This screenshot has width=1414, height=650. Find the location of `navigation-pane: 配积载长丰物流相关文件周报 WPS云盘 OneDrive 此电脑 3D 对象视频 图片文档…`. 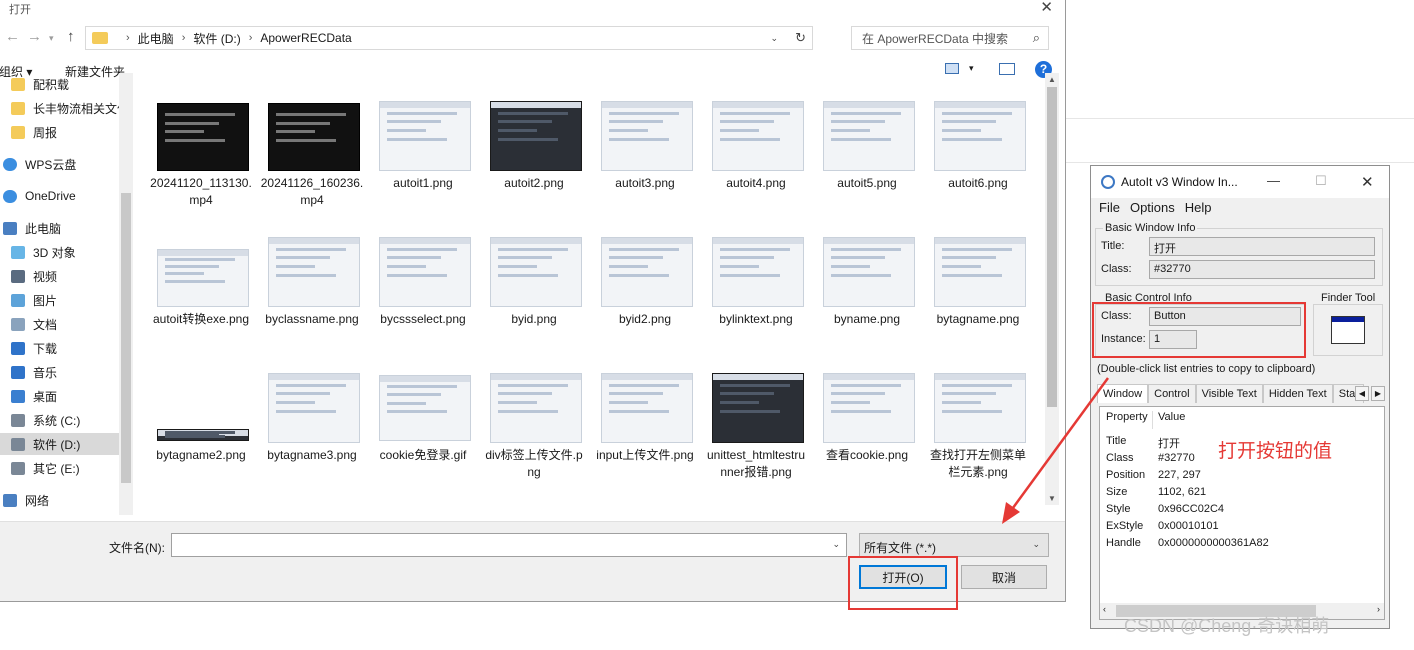

navigation-pane: 配积载长丰物流相关文件周报 WPS云盘 OneDrive 此电脑 3D 对象视频 图片文档… is located at coordinates (66, 294).